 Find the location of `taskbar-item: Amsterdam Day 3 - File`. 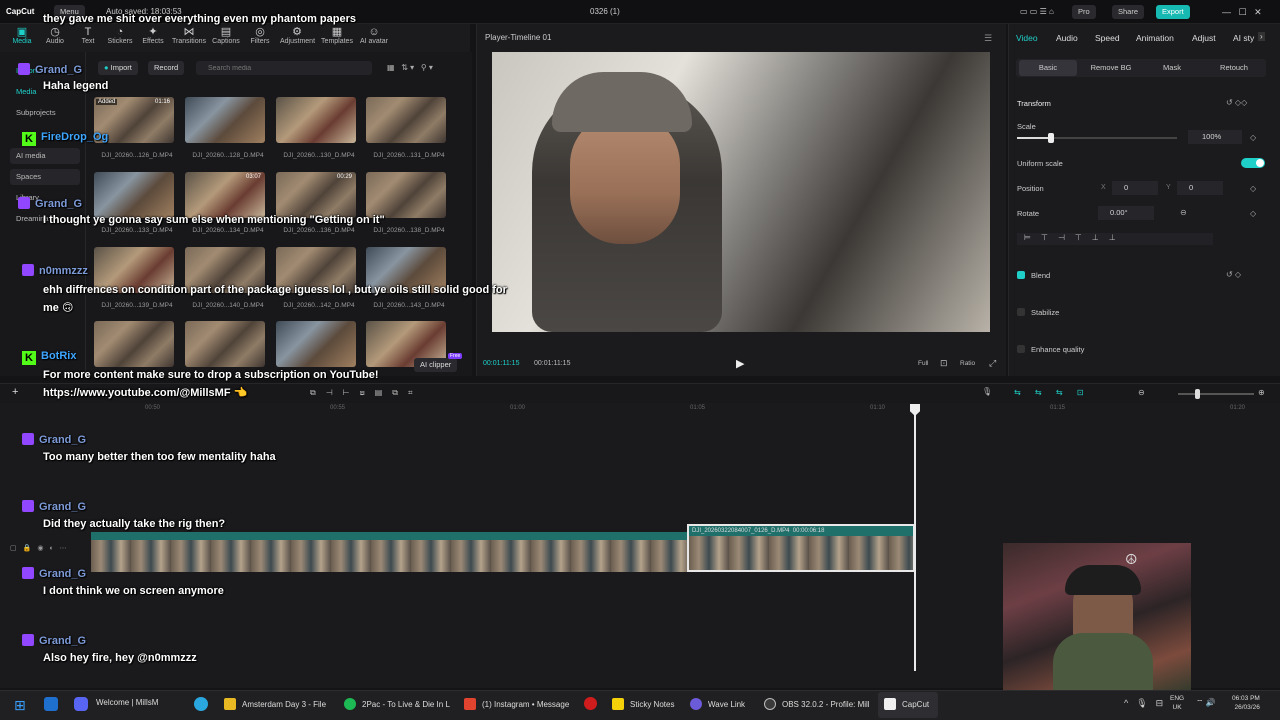

taskbar-item: Amsterdam Day 3 - File is located at coordinates (275, 704).